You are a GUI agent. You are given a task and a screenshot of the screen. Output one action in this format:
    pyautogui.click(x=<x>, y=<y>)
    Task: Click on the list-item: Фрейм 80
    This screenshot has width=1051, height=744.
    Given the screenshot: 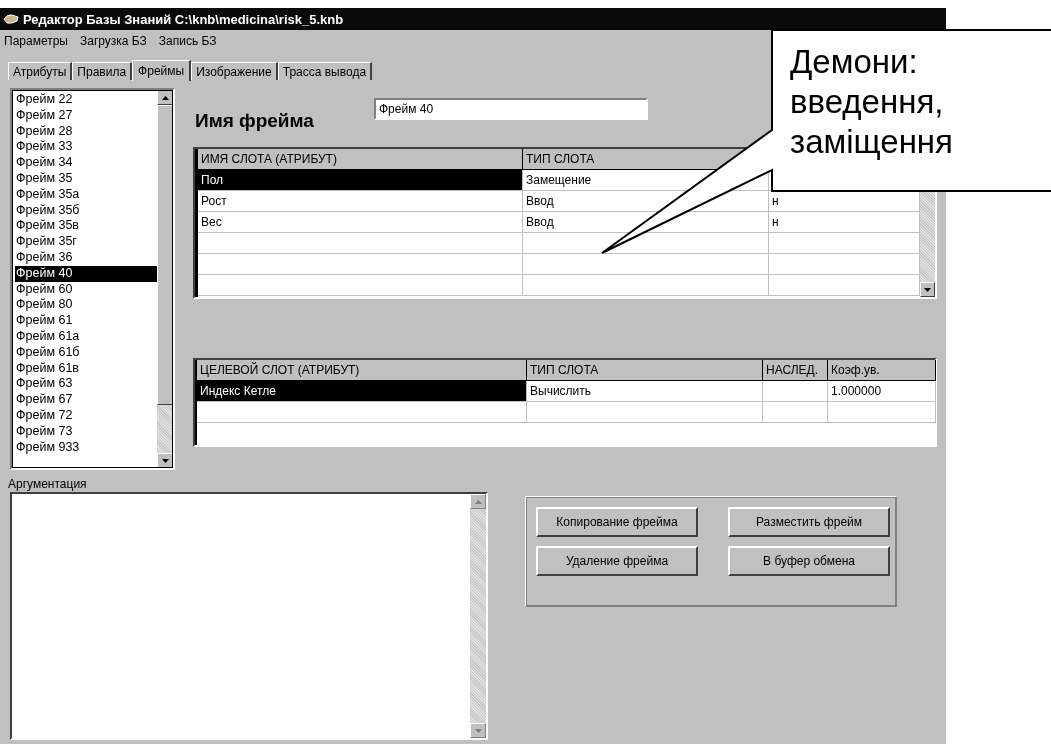 What is the action you would take?
    pyautogui.click(x=86, y=305)
    